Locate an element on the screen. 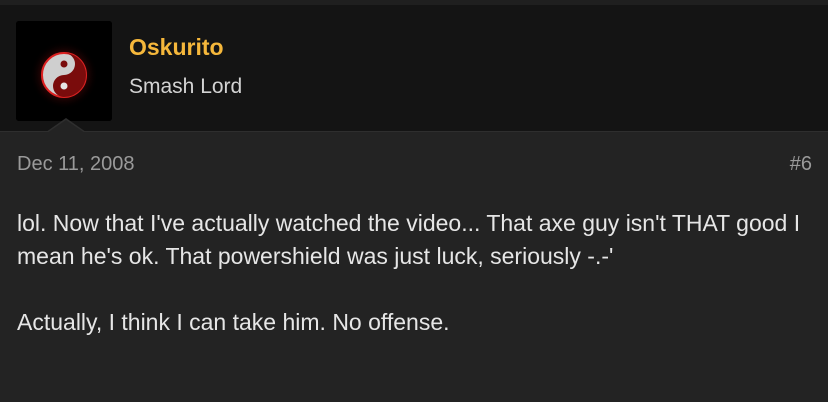 Image resolution: width=828 pixels, height=402 pixels. yin-yang-icon is located at coordinates (64, 71).